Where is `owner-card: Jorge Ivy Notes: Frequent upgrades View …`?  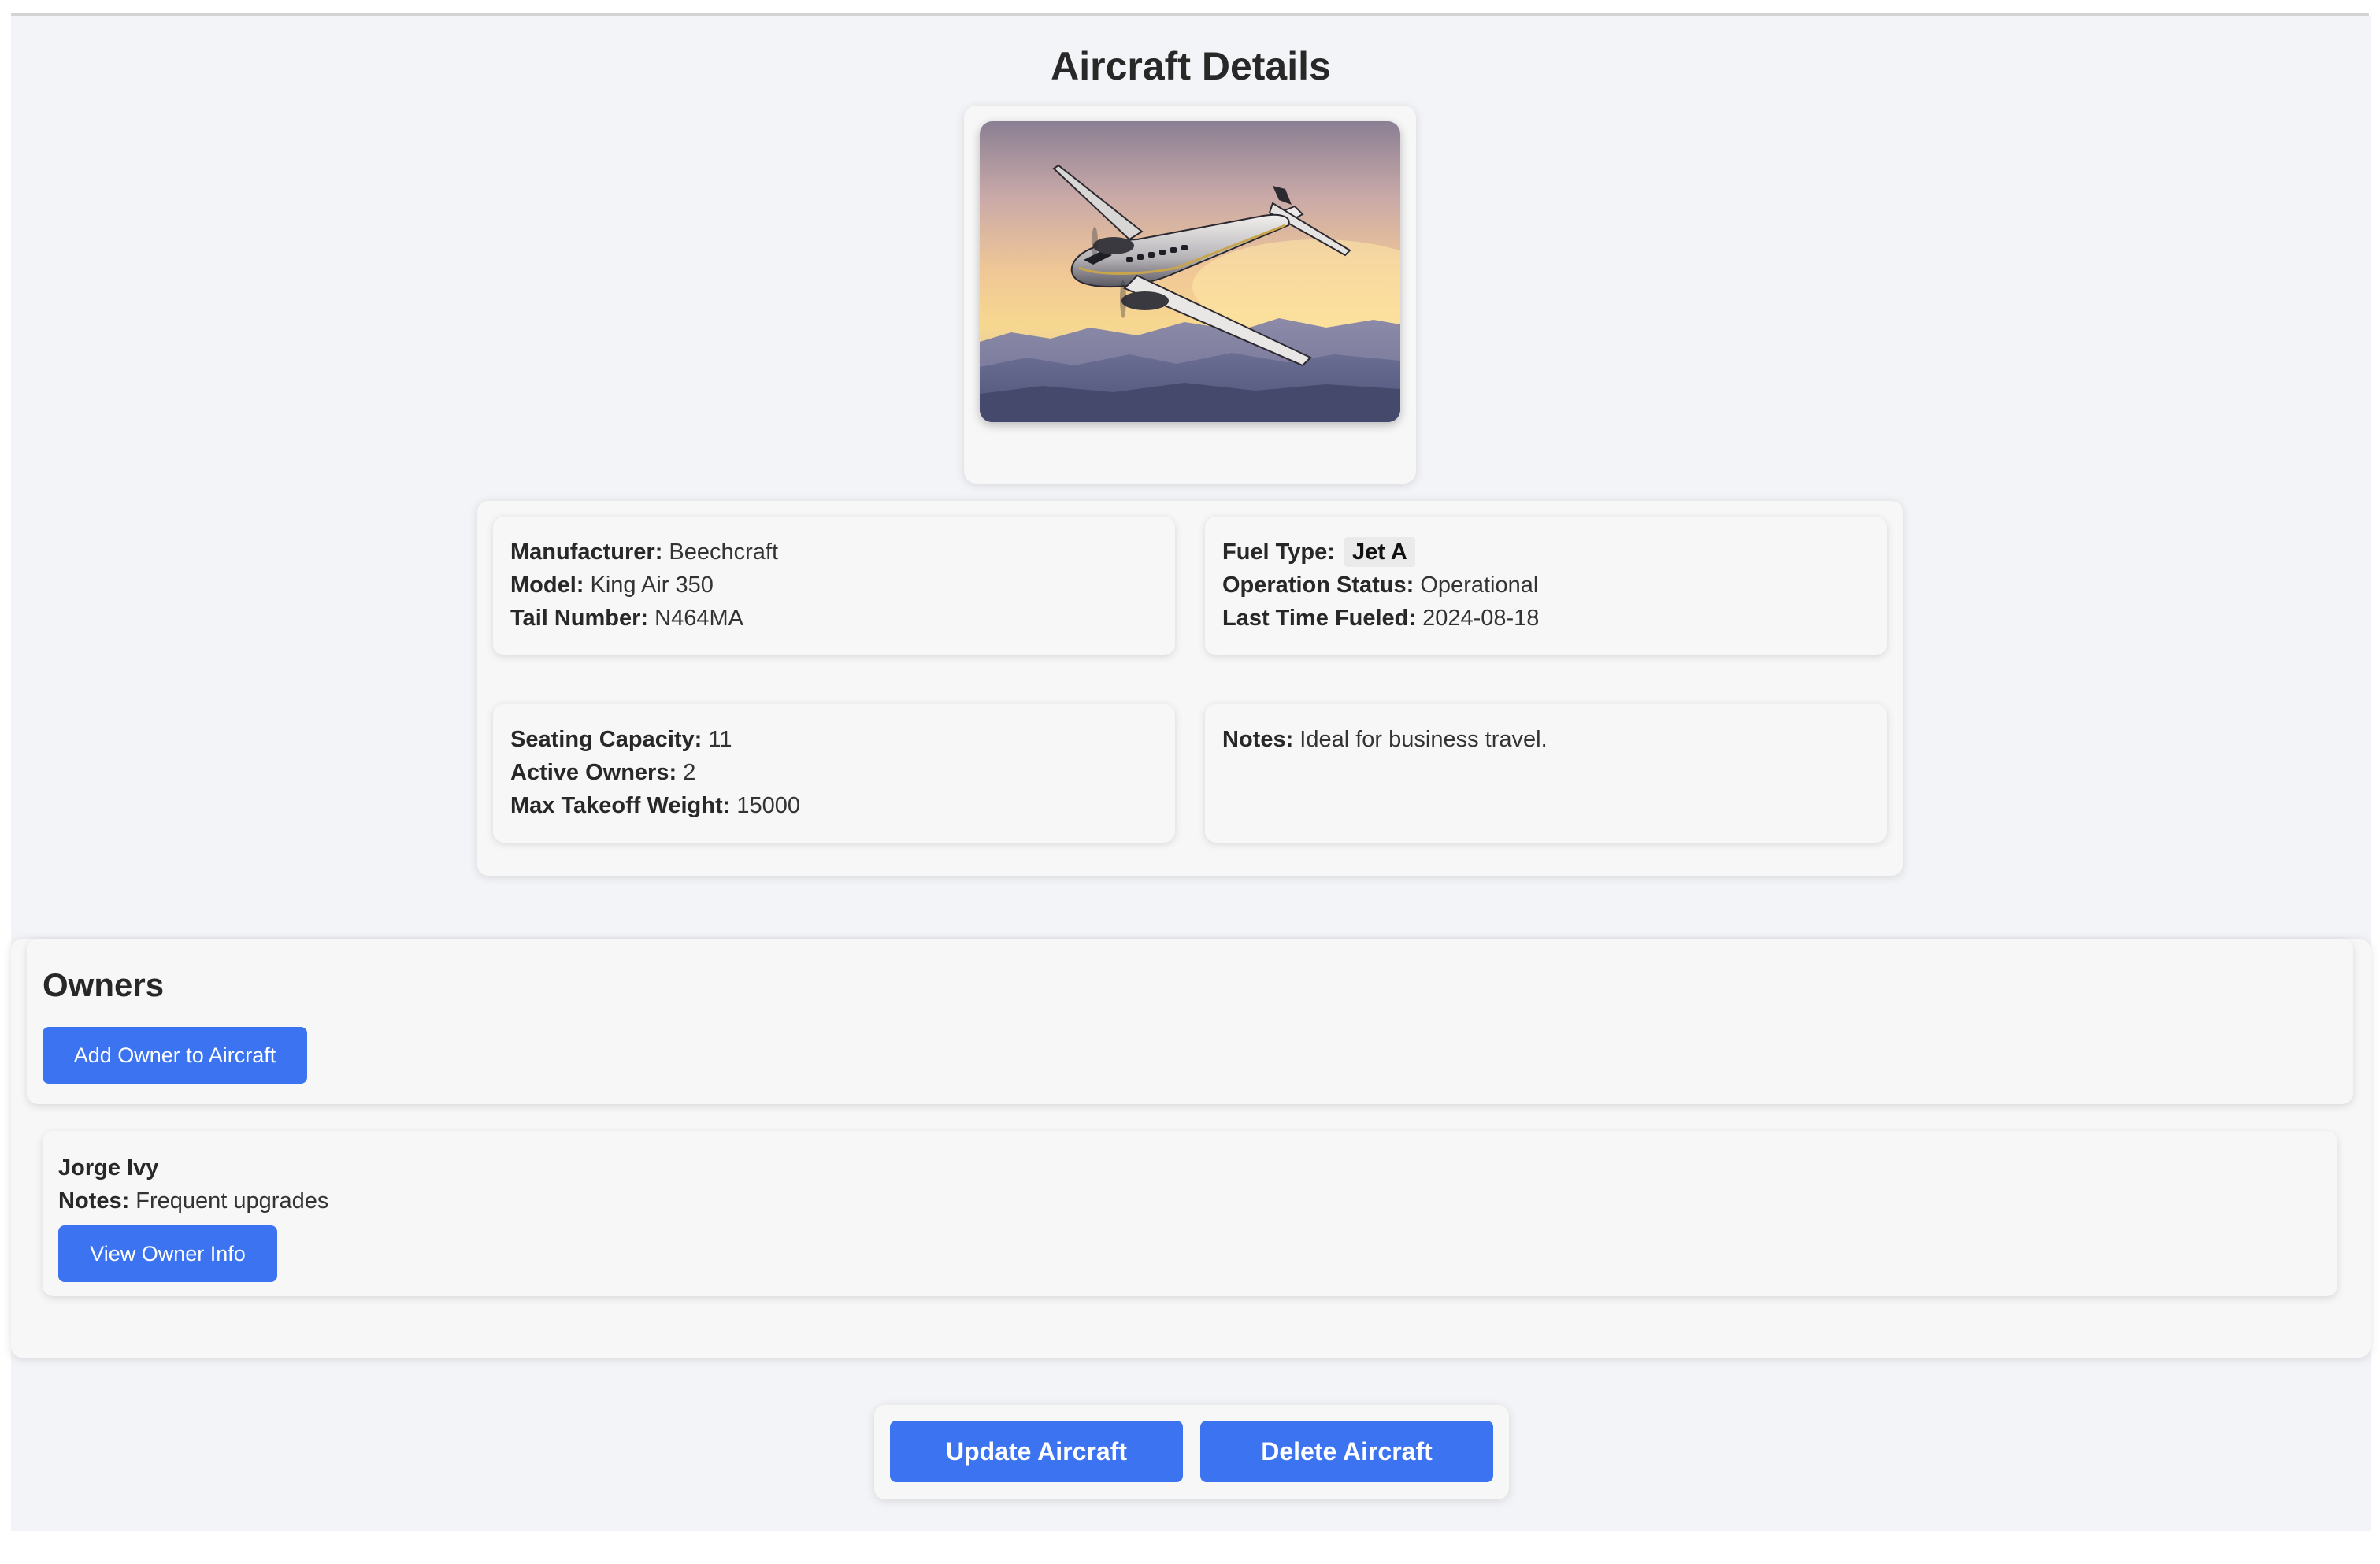
owner-card: Jorge Ivy Notes: Frequent upgrades View … is located at coordinates (1190, 1213).